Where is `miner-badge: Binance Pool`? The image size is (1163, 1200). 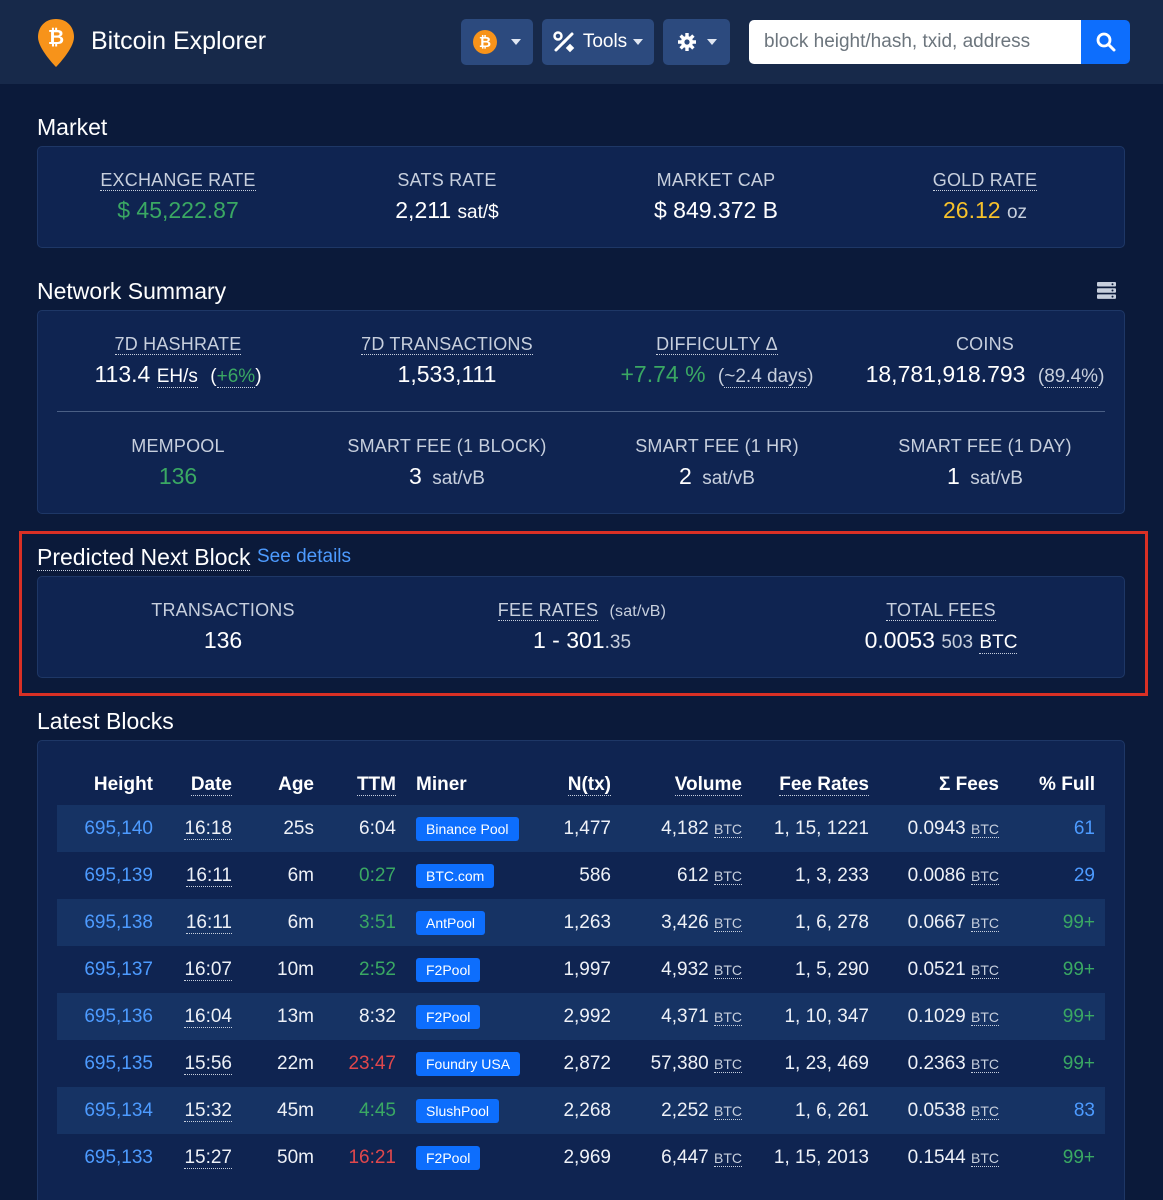 miner-badge: Binance Pool is located at coordinates (467, 828).